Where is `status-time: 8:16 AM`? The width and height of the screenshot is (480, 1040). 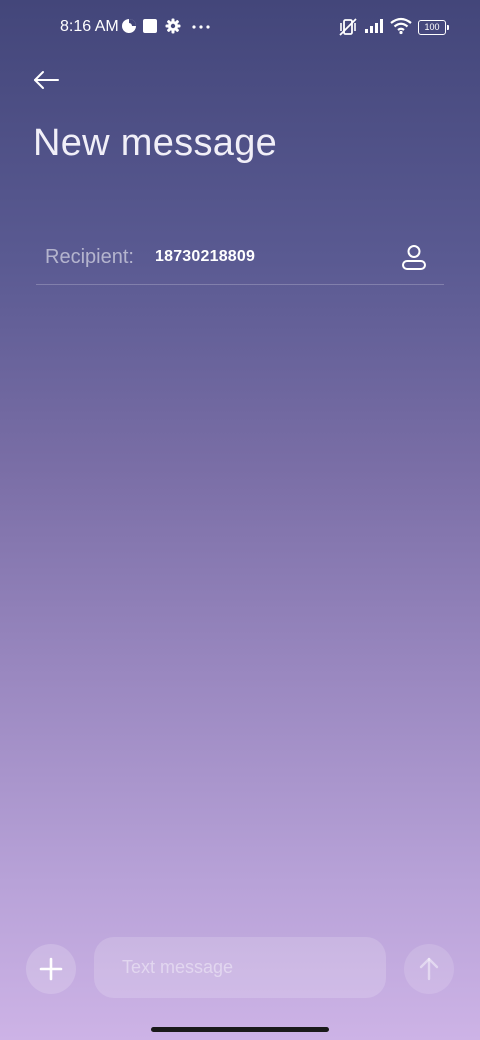
status-time: 8:16 AM is located at coordinates (89, 26).